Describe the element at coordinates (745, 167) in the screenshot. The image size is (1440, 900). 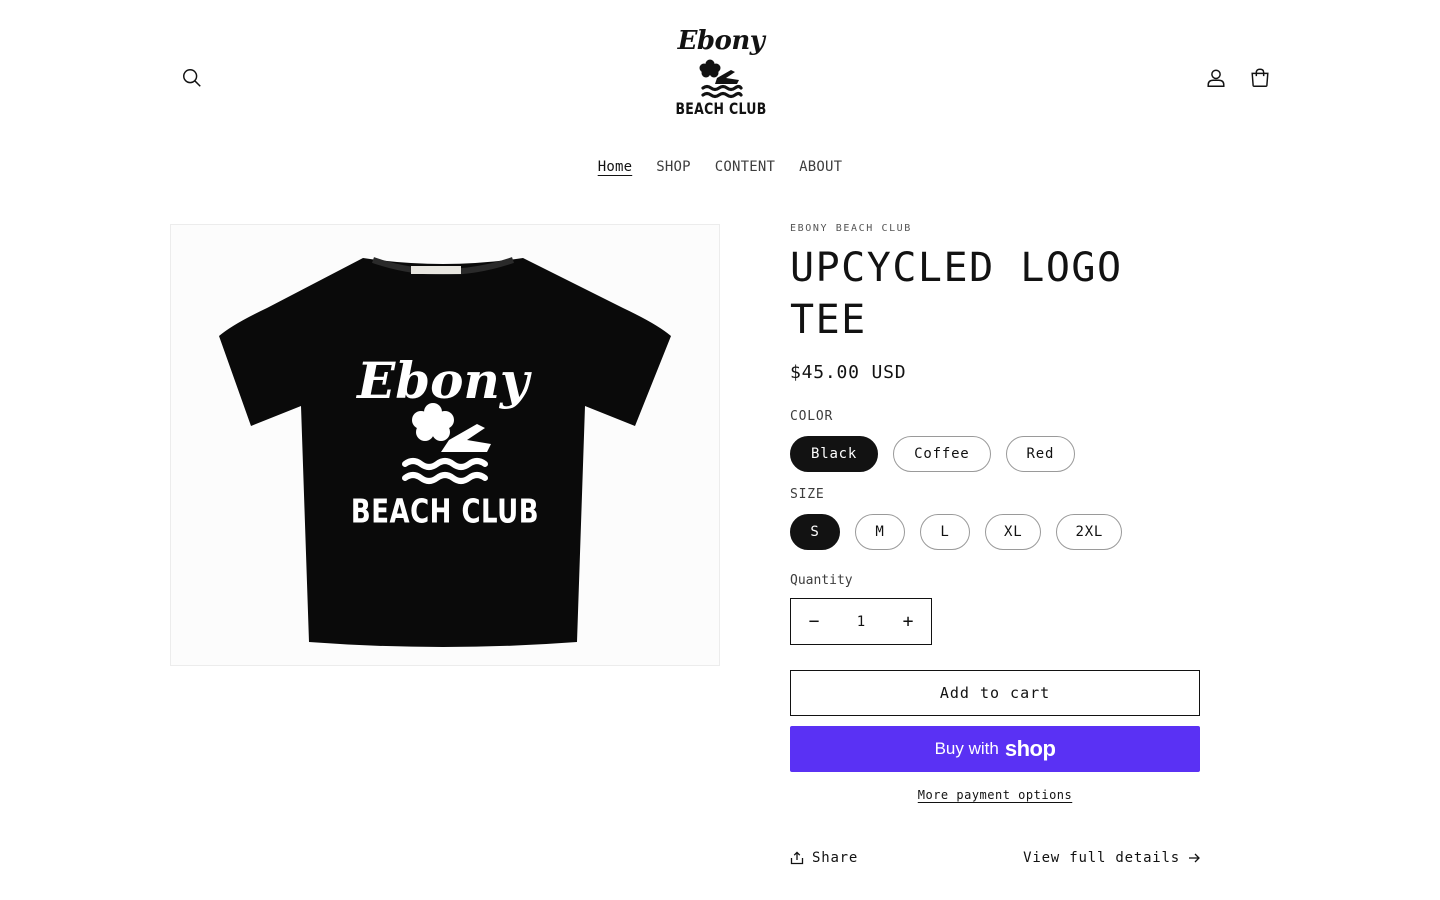
I see `nav-content: CONTENT` at that location.